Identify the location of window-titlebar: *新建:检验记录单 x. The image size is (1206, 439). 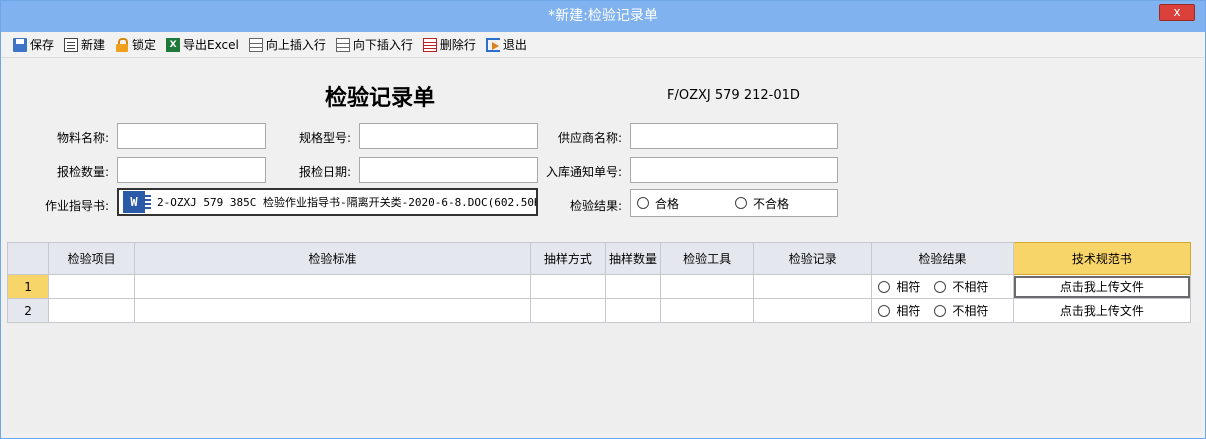
(603, 16).